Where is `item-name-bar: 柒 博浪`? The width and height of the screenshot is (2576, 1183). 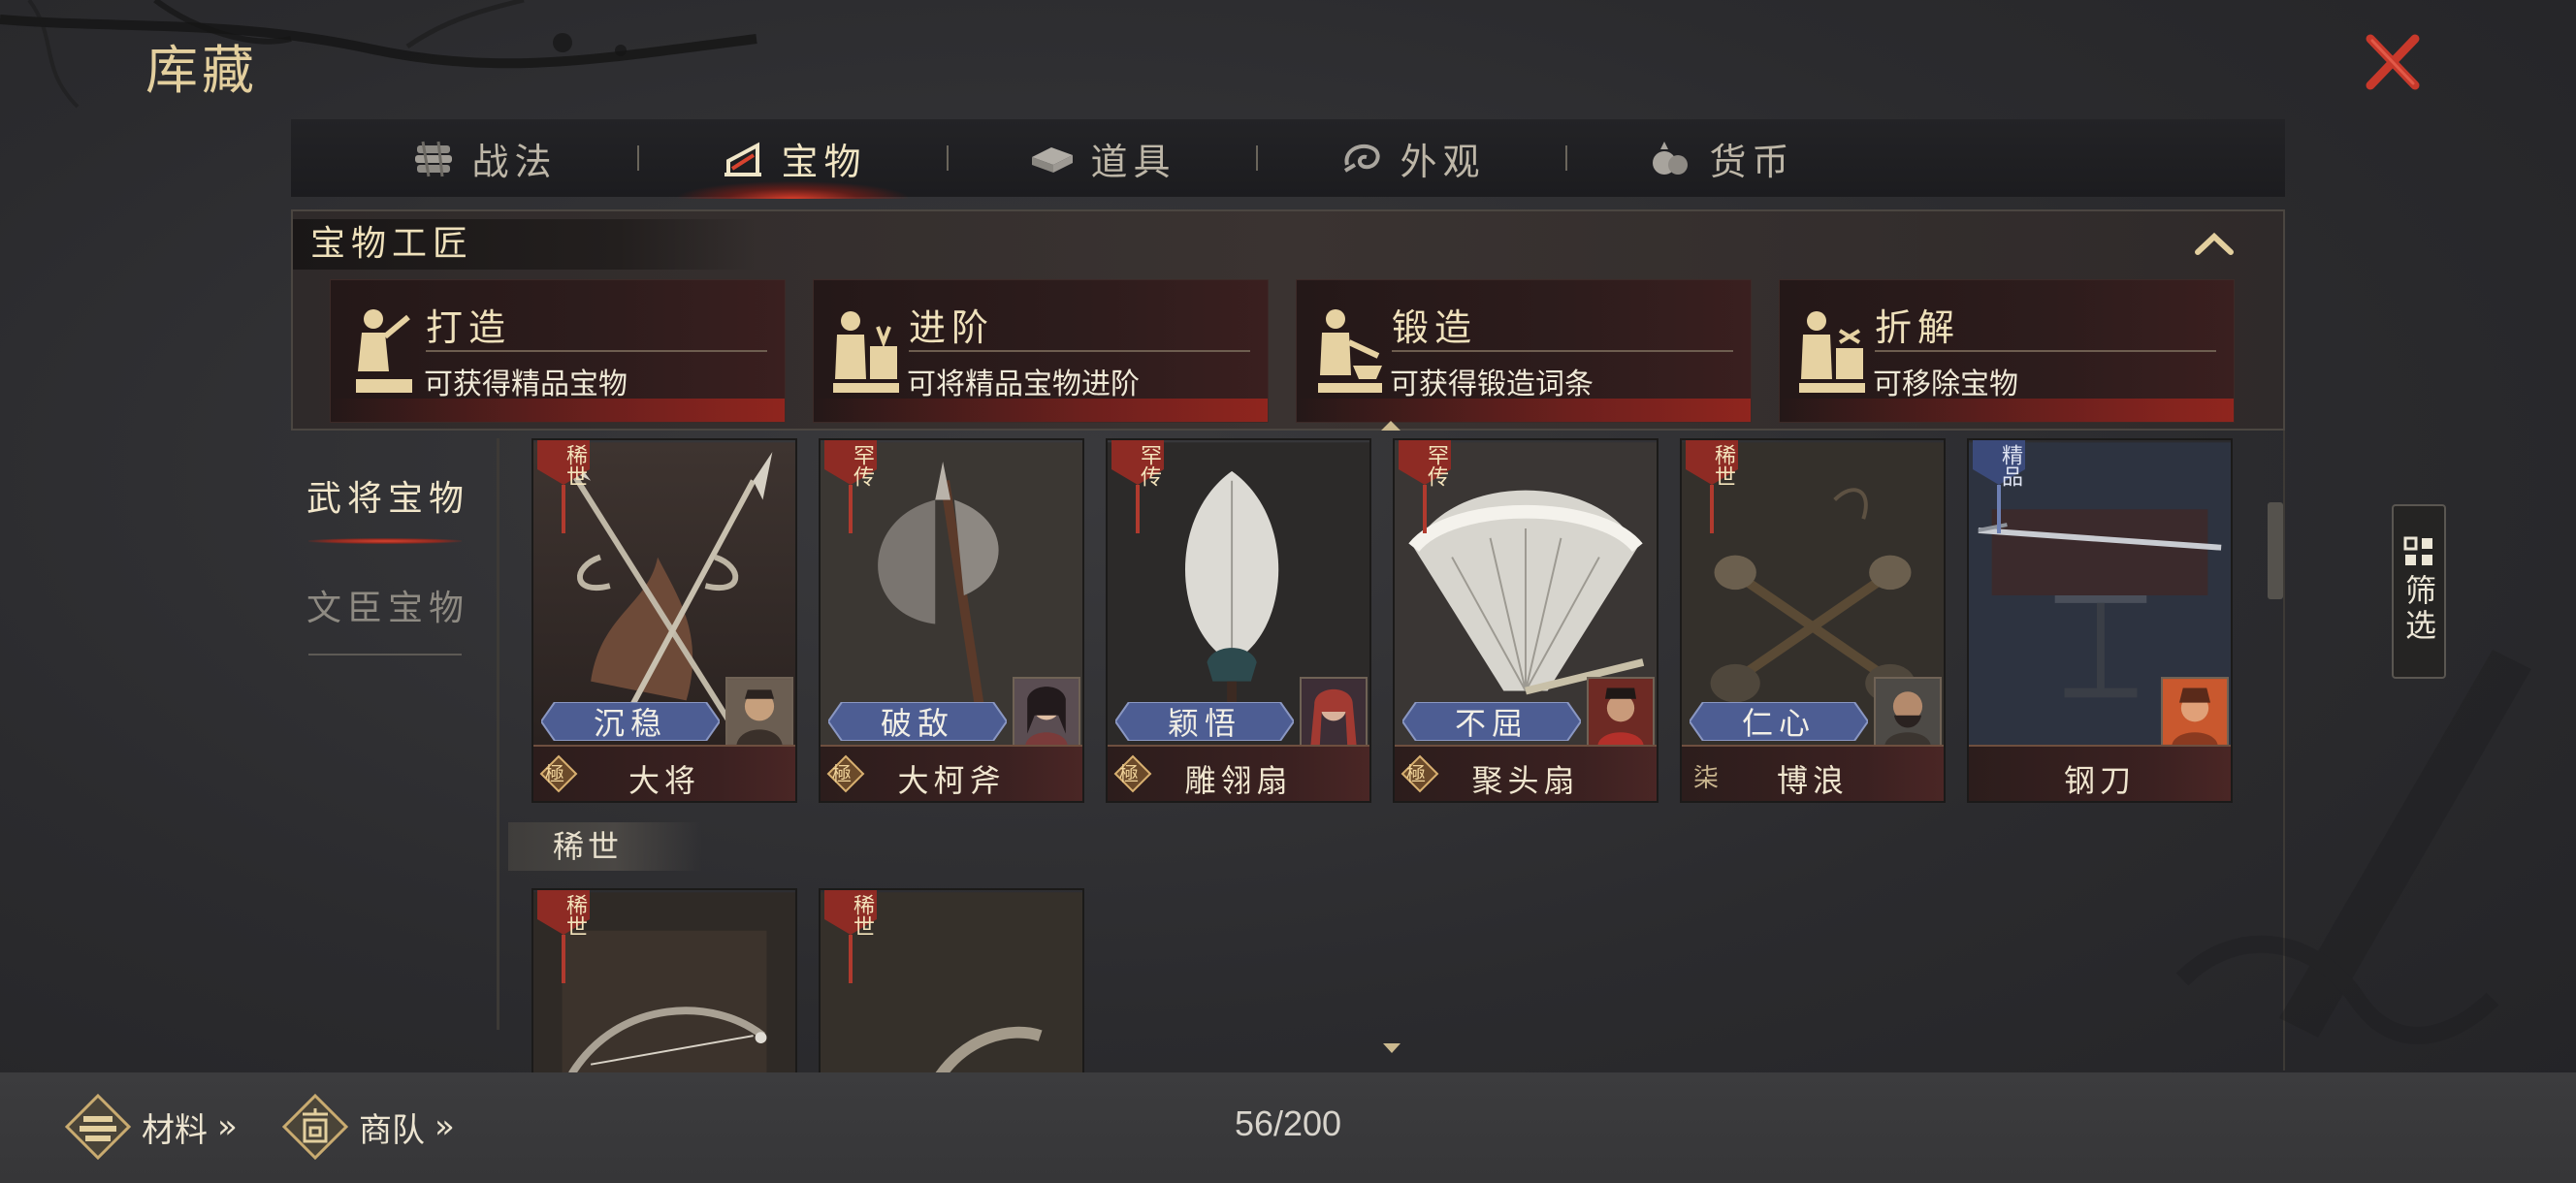
item-name-bar: 柒 博浪 is located at coordinates (1813, 773).